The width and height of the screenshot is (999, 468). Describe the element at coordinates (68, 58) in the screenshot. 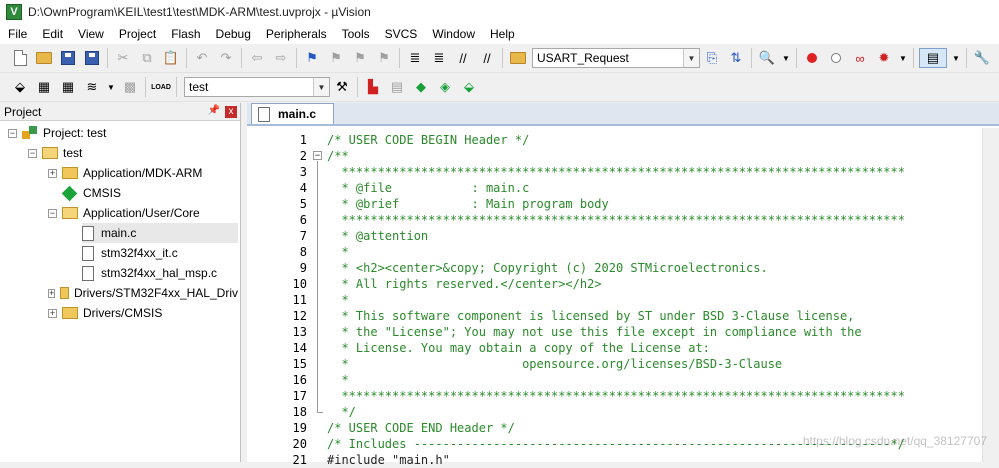

I see `save-button` at that location.